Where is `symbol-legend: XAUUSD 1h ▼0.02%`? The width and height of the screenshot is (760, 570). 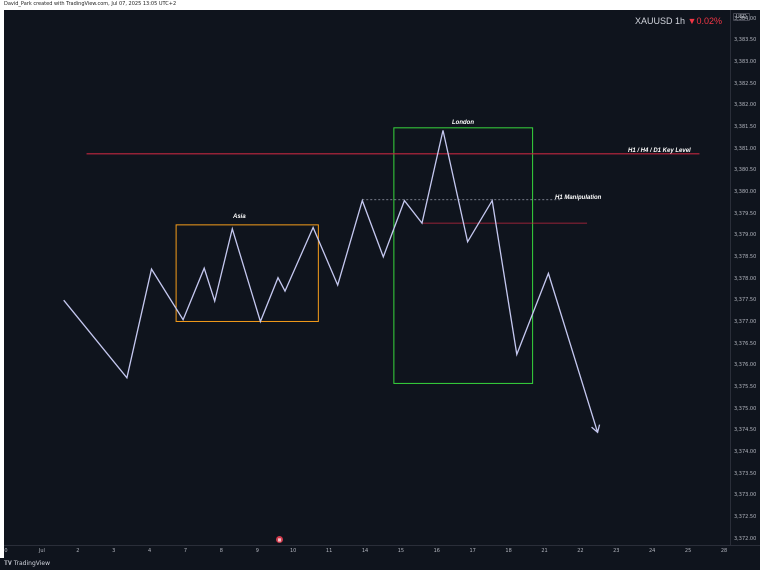 symbol-legend: XAUUSD 1h ▼0.02% is located at coordinates (678, 21).